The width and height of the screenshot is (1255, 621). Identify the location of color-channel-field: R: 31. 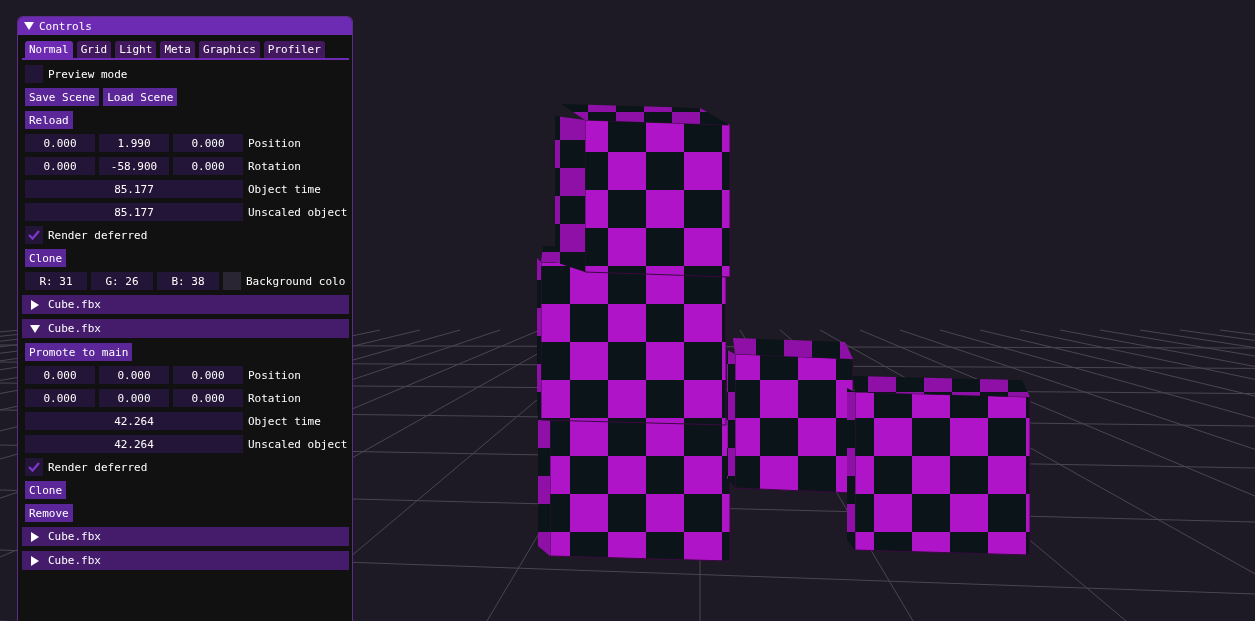
(56, 281).